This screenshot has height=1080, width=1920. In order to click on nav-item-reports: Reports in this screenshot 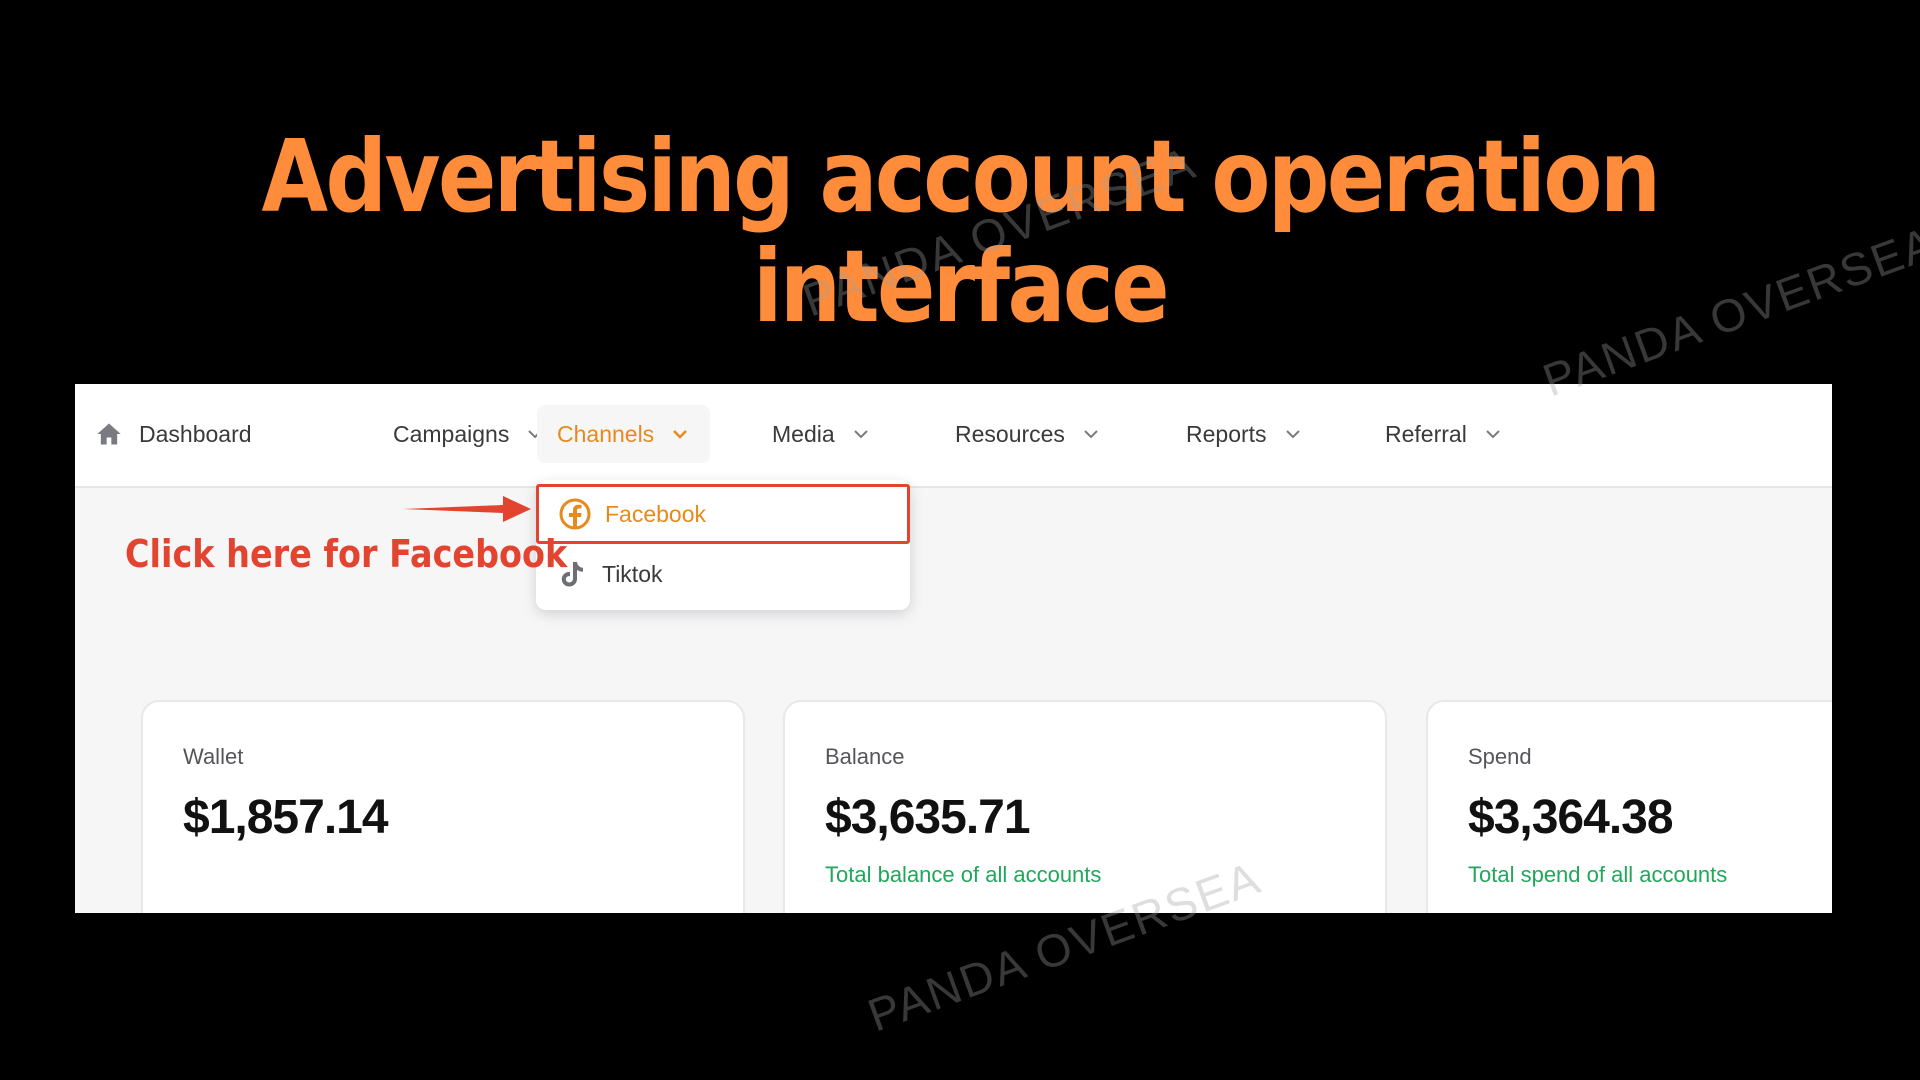, I will do `click(1244, 434)`.